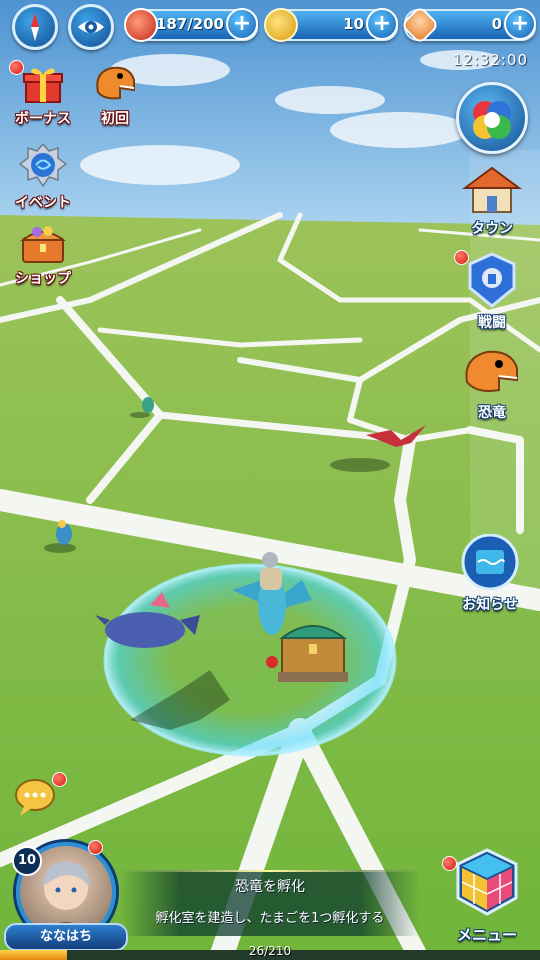 The height and width of the screenshot is (960, 540). I want to click on notice-icon, so click(490, 562).